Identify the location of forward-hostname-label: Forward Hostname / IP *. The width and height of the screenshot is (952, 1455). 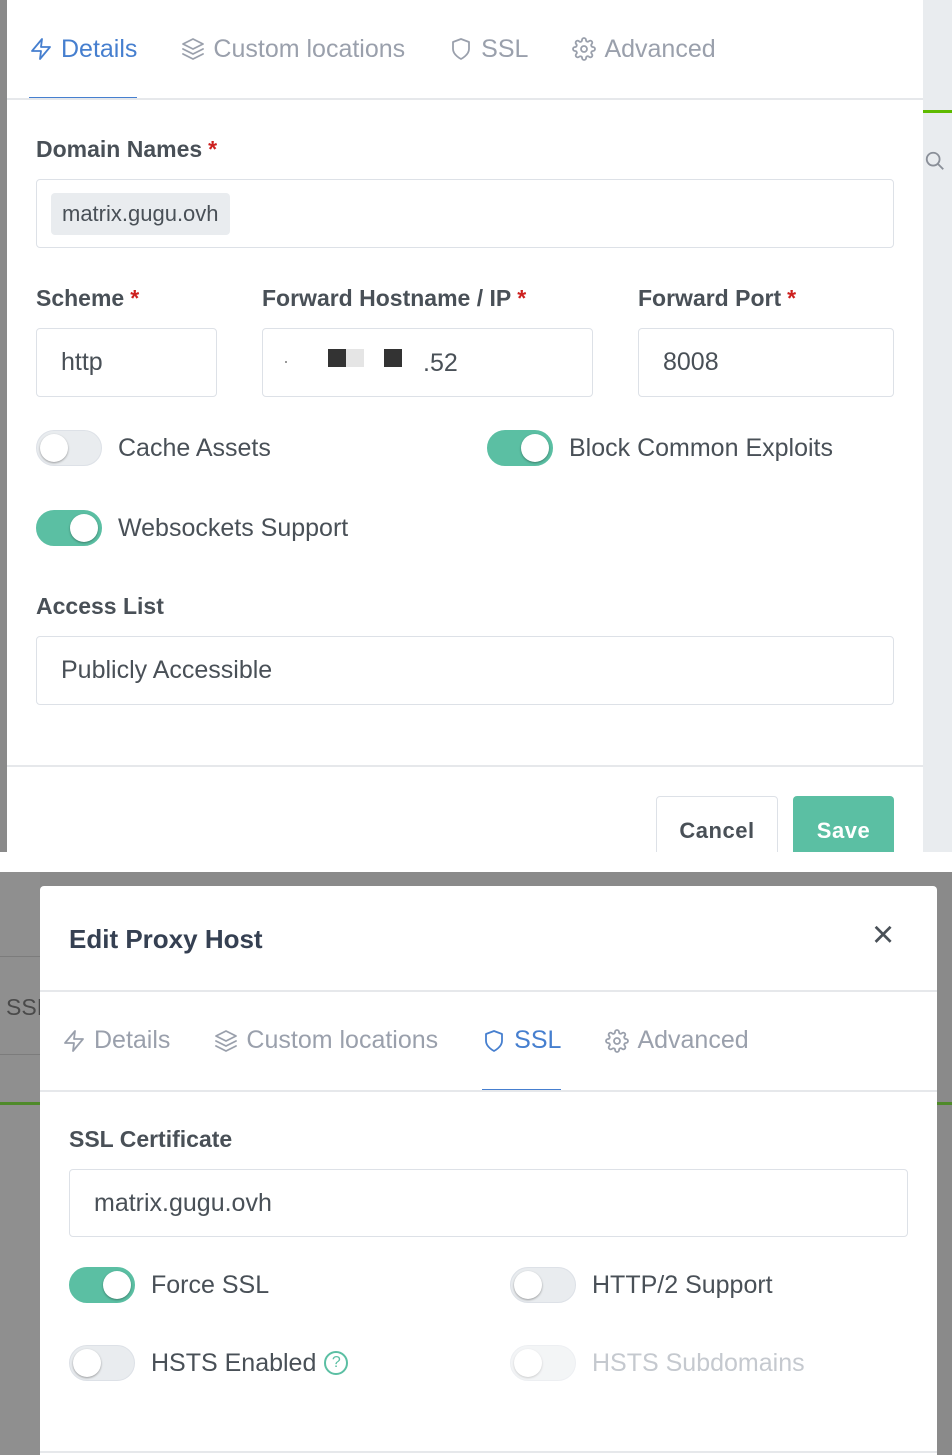
(394, 298).